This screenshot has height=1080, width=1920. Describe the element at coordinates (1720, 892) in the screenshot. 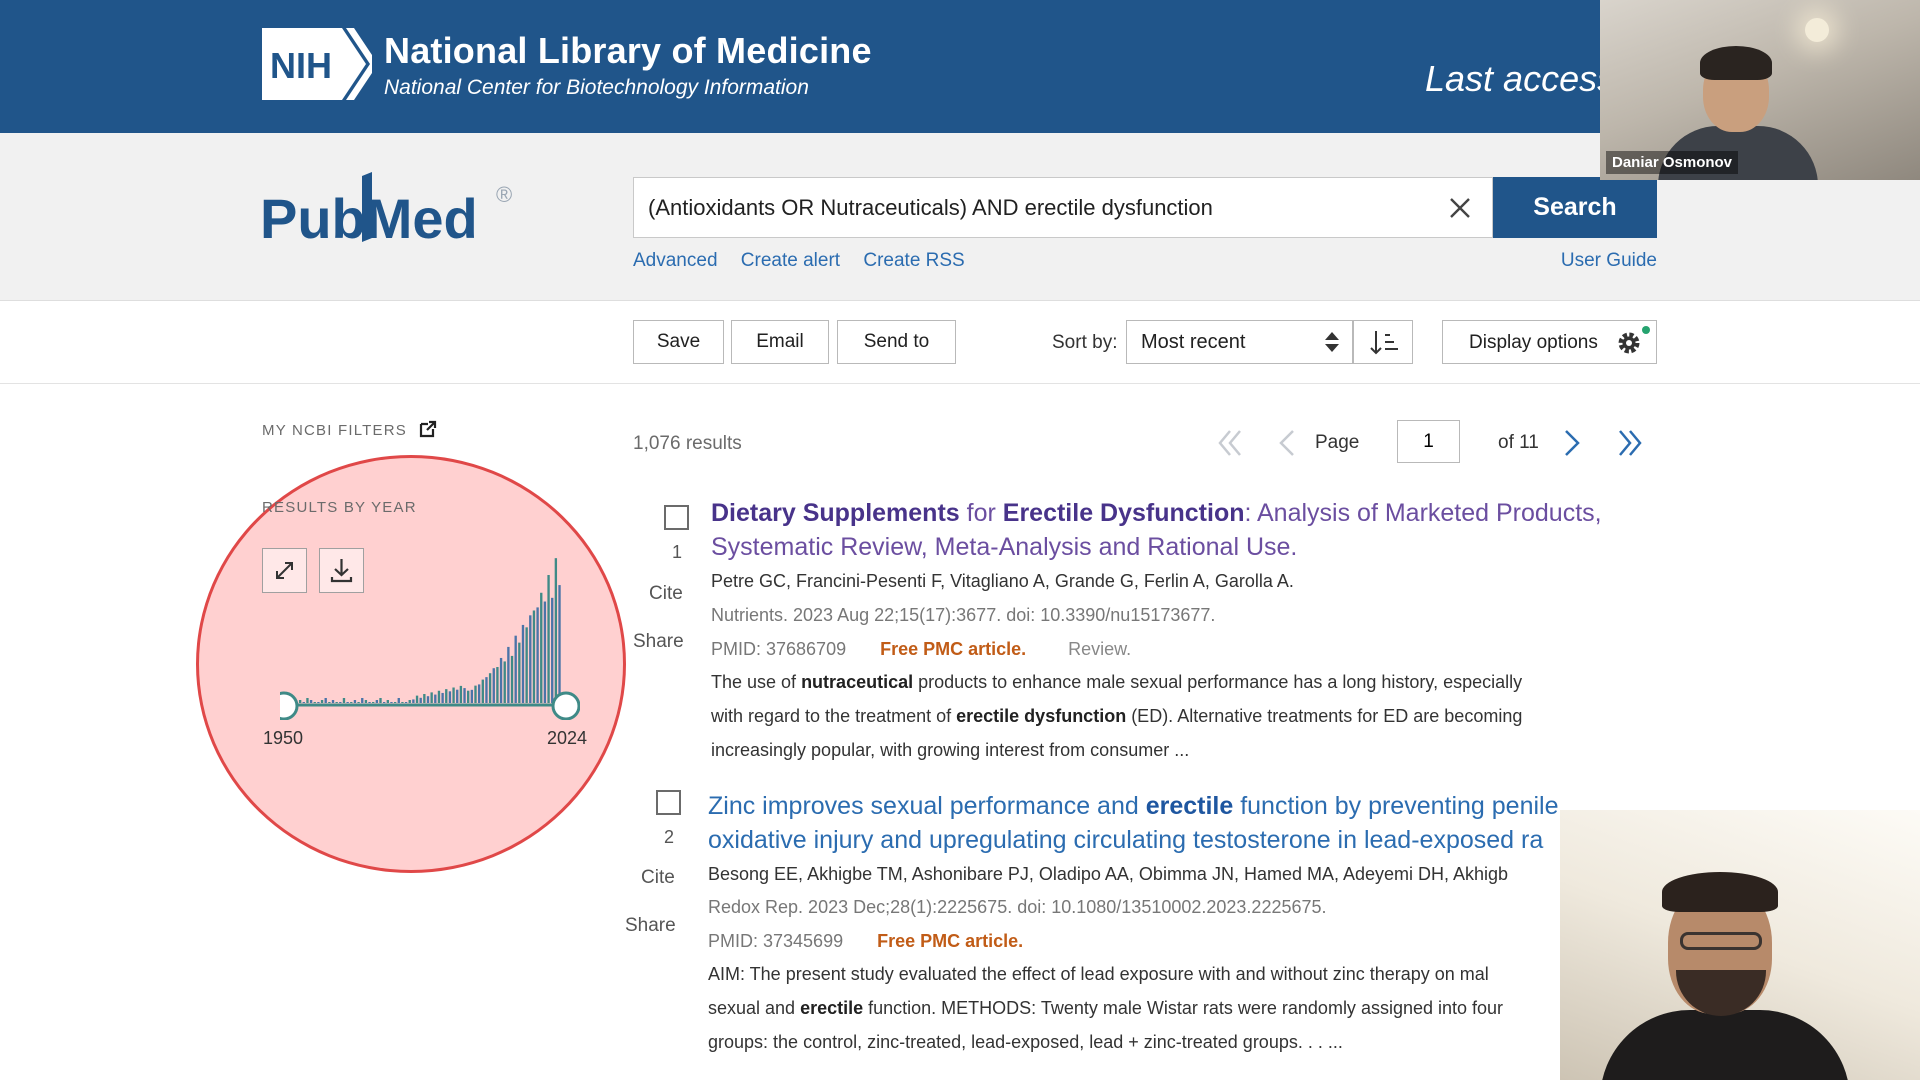

I see `participant-hair` at that location.